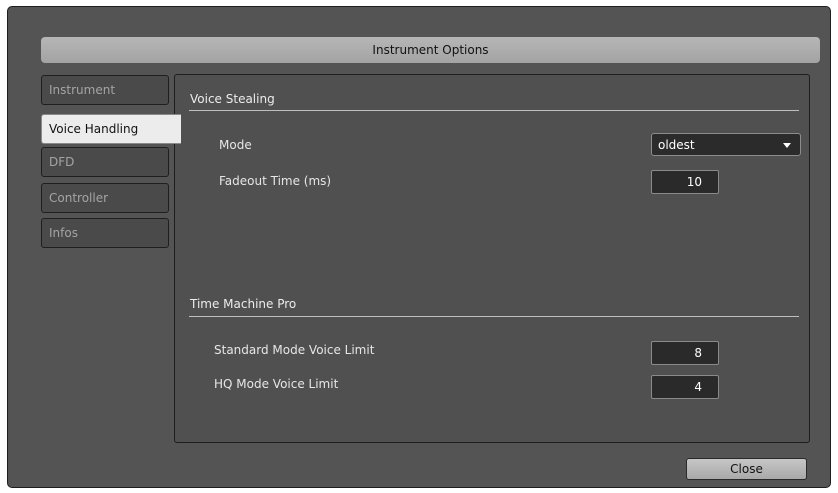 This screenshot has height=493, width=838. What do you see at coordinates (82, 90) in the screenshot?
I see `tab-instrument-label: Instrument` at bounding box center [82, 90].